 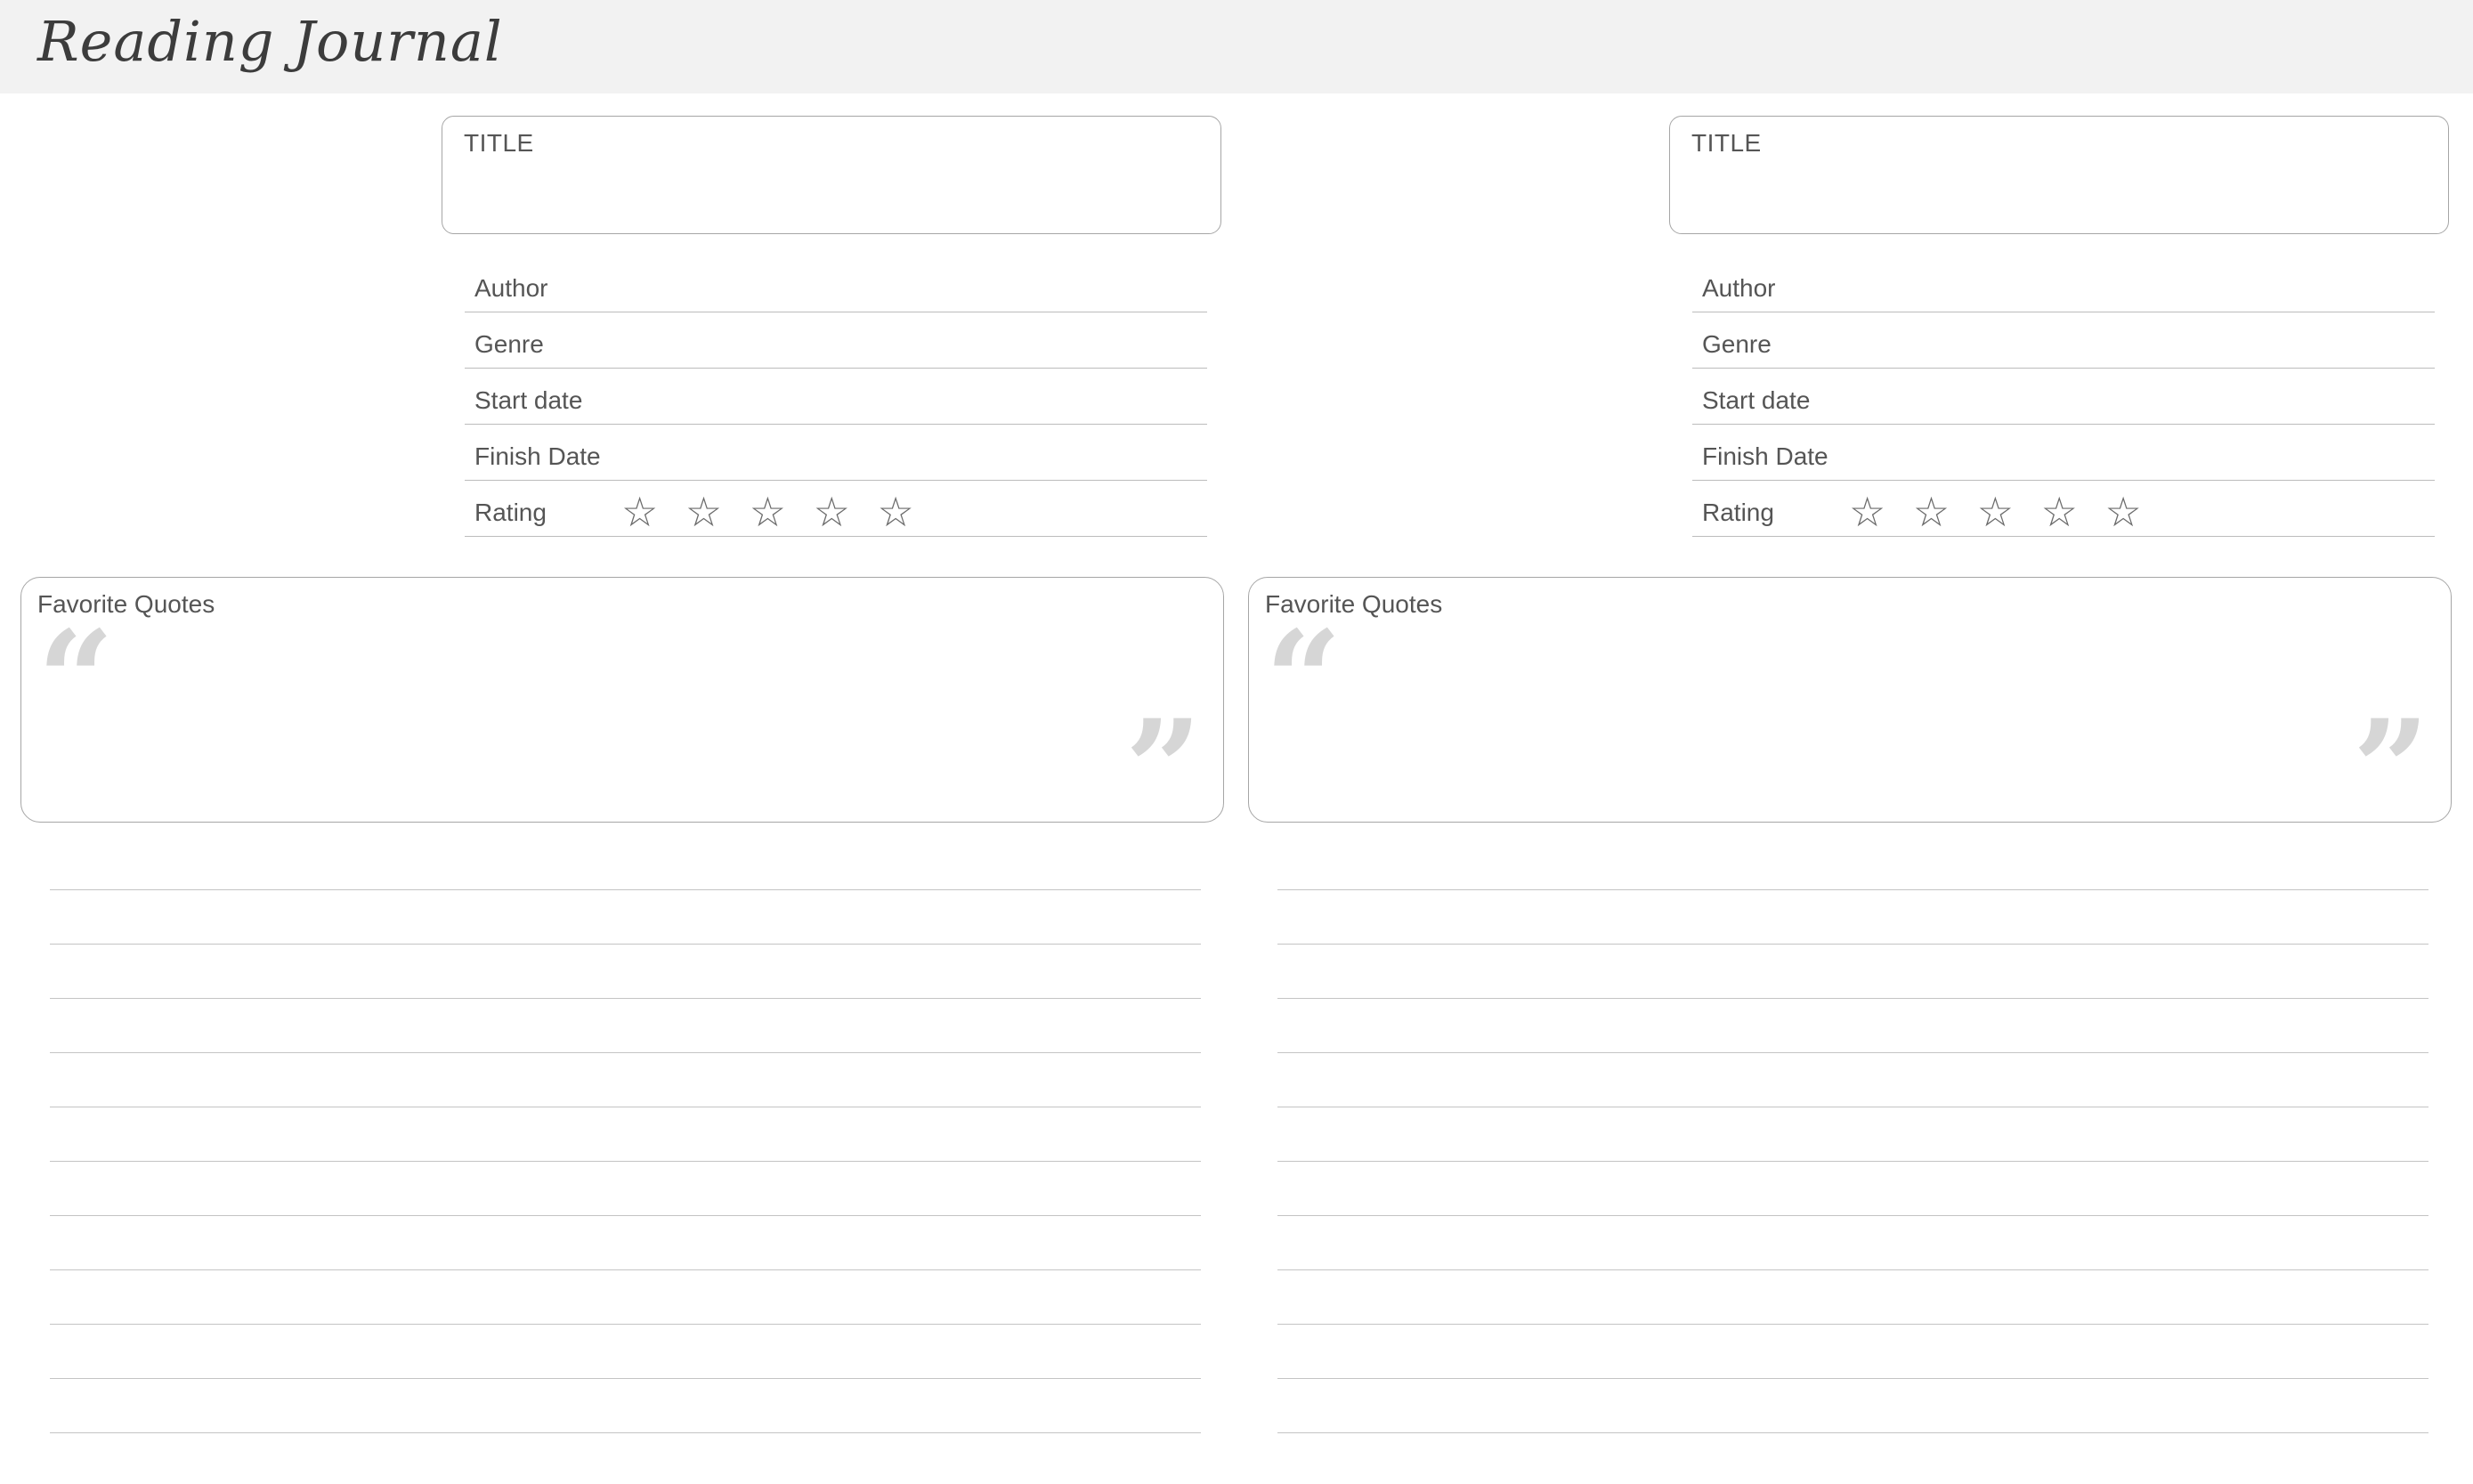 I want to click on journal-title: Reading Journal, so click(x=270, y=41).